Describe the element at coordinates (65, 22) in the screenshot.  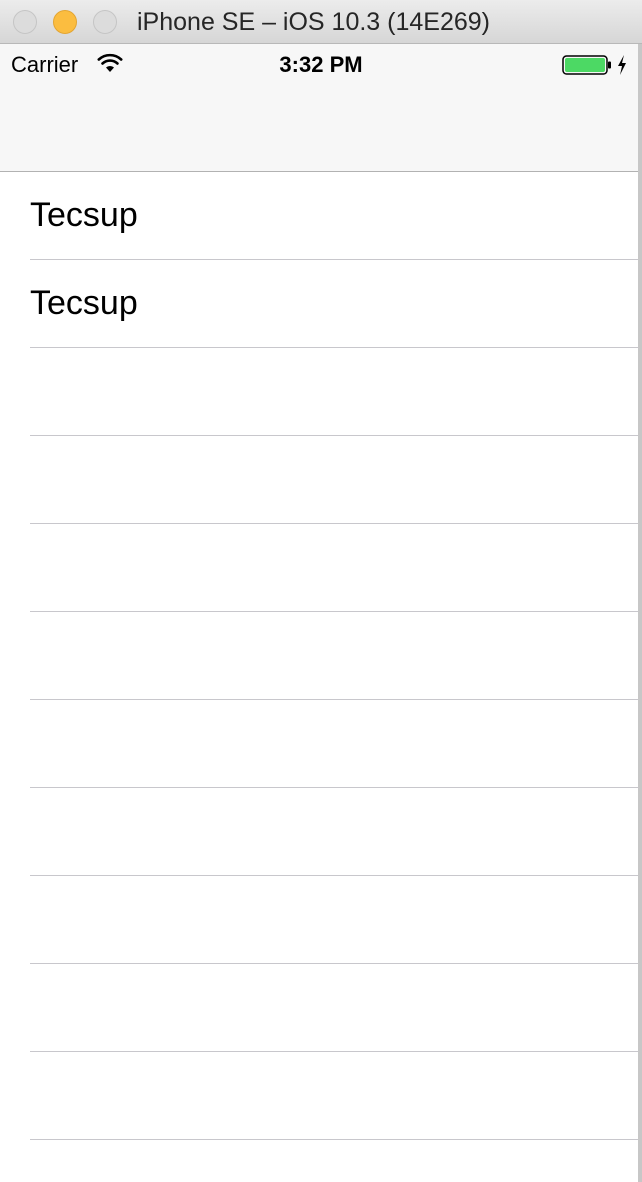
I see `minimize-window-button` at that location.